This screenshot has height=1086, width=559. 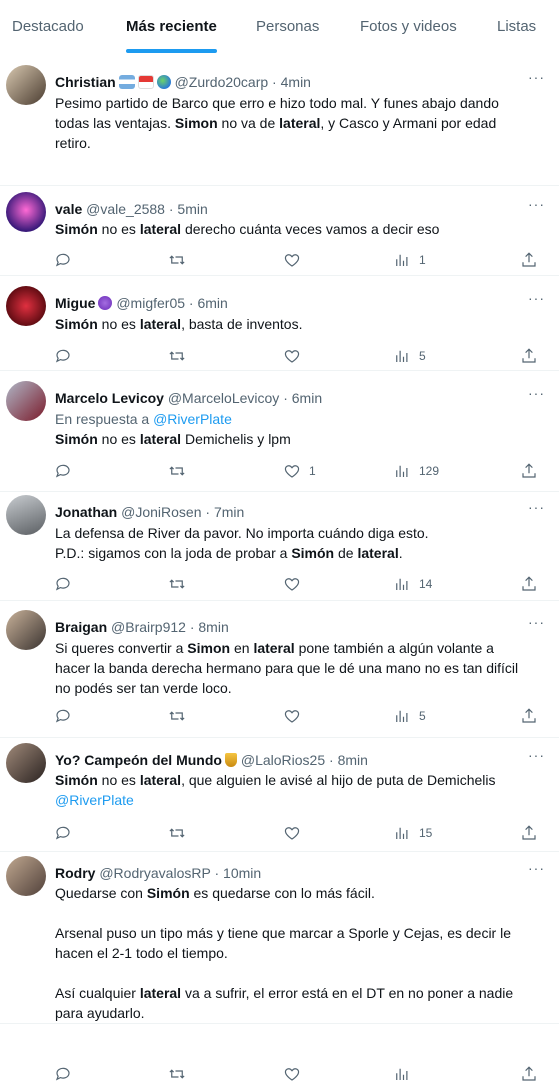 I want to click on tab-label: Fotos y videos, so click(x=408, y=26).